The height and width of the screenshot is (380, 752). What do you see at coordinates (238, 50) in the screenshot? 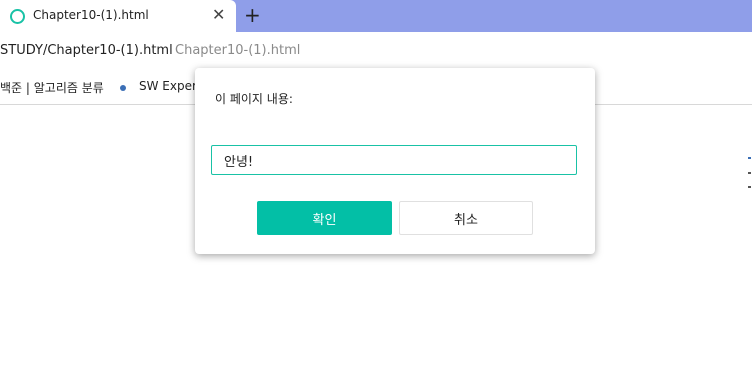
I see `url-page-title: Chapter10-(1).html` at bounding box center [238, 50].